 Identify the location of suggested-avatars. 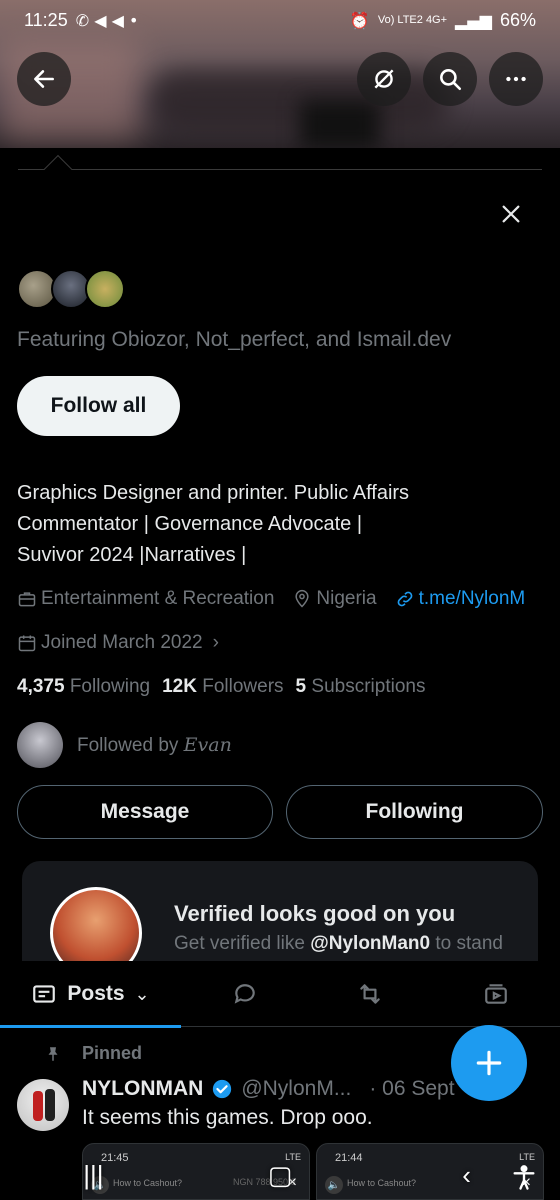
(72, 290).